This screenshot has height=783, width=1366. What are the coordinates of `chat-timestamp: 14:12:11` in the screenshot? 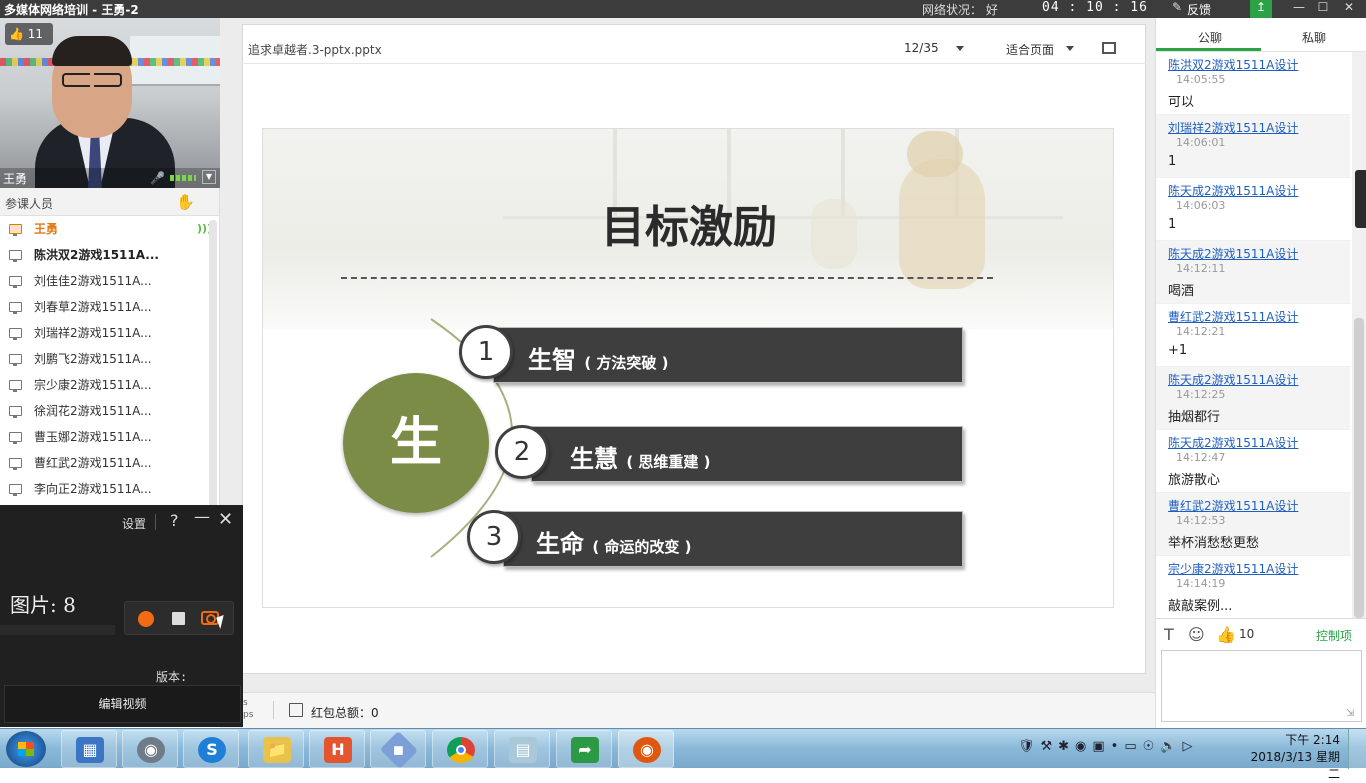 It's located at (1201, 268).